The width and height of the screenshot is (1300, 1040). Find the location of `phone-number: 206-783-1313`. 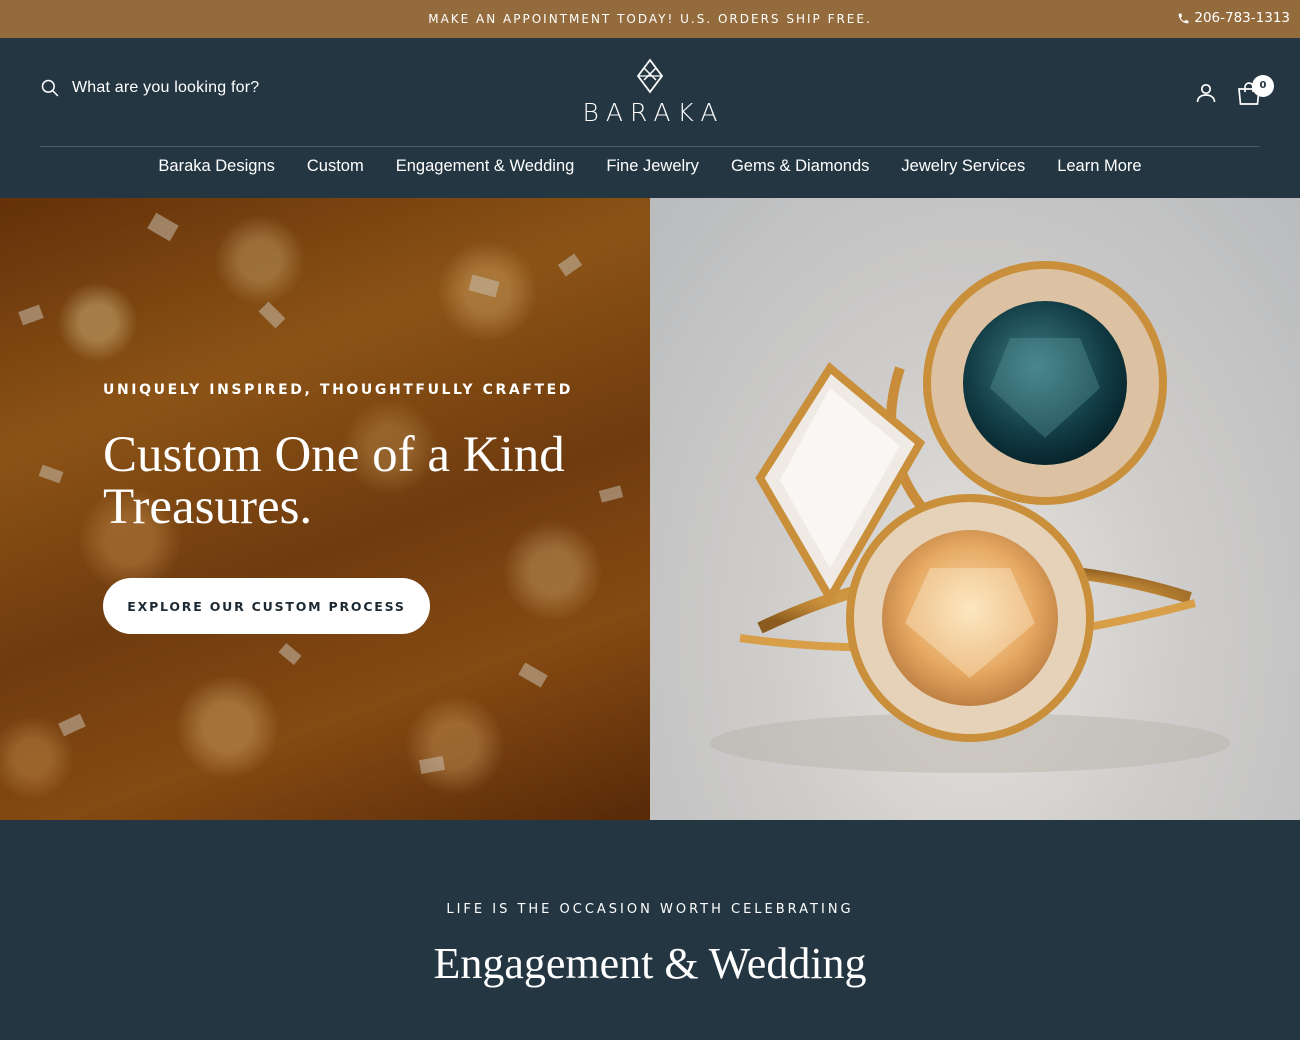

phone-number: 206-783-1313 is located at coordinates (1242, 18).